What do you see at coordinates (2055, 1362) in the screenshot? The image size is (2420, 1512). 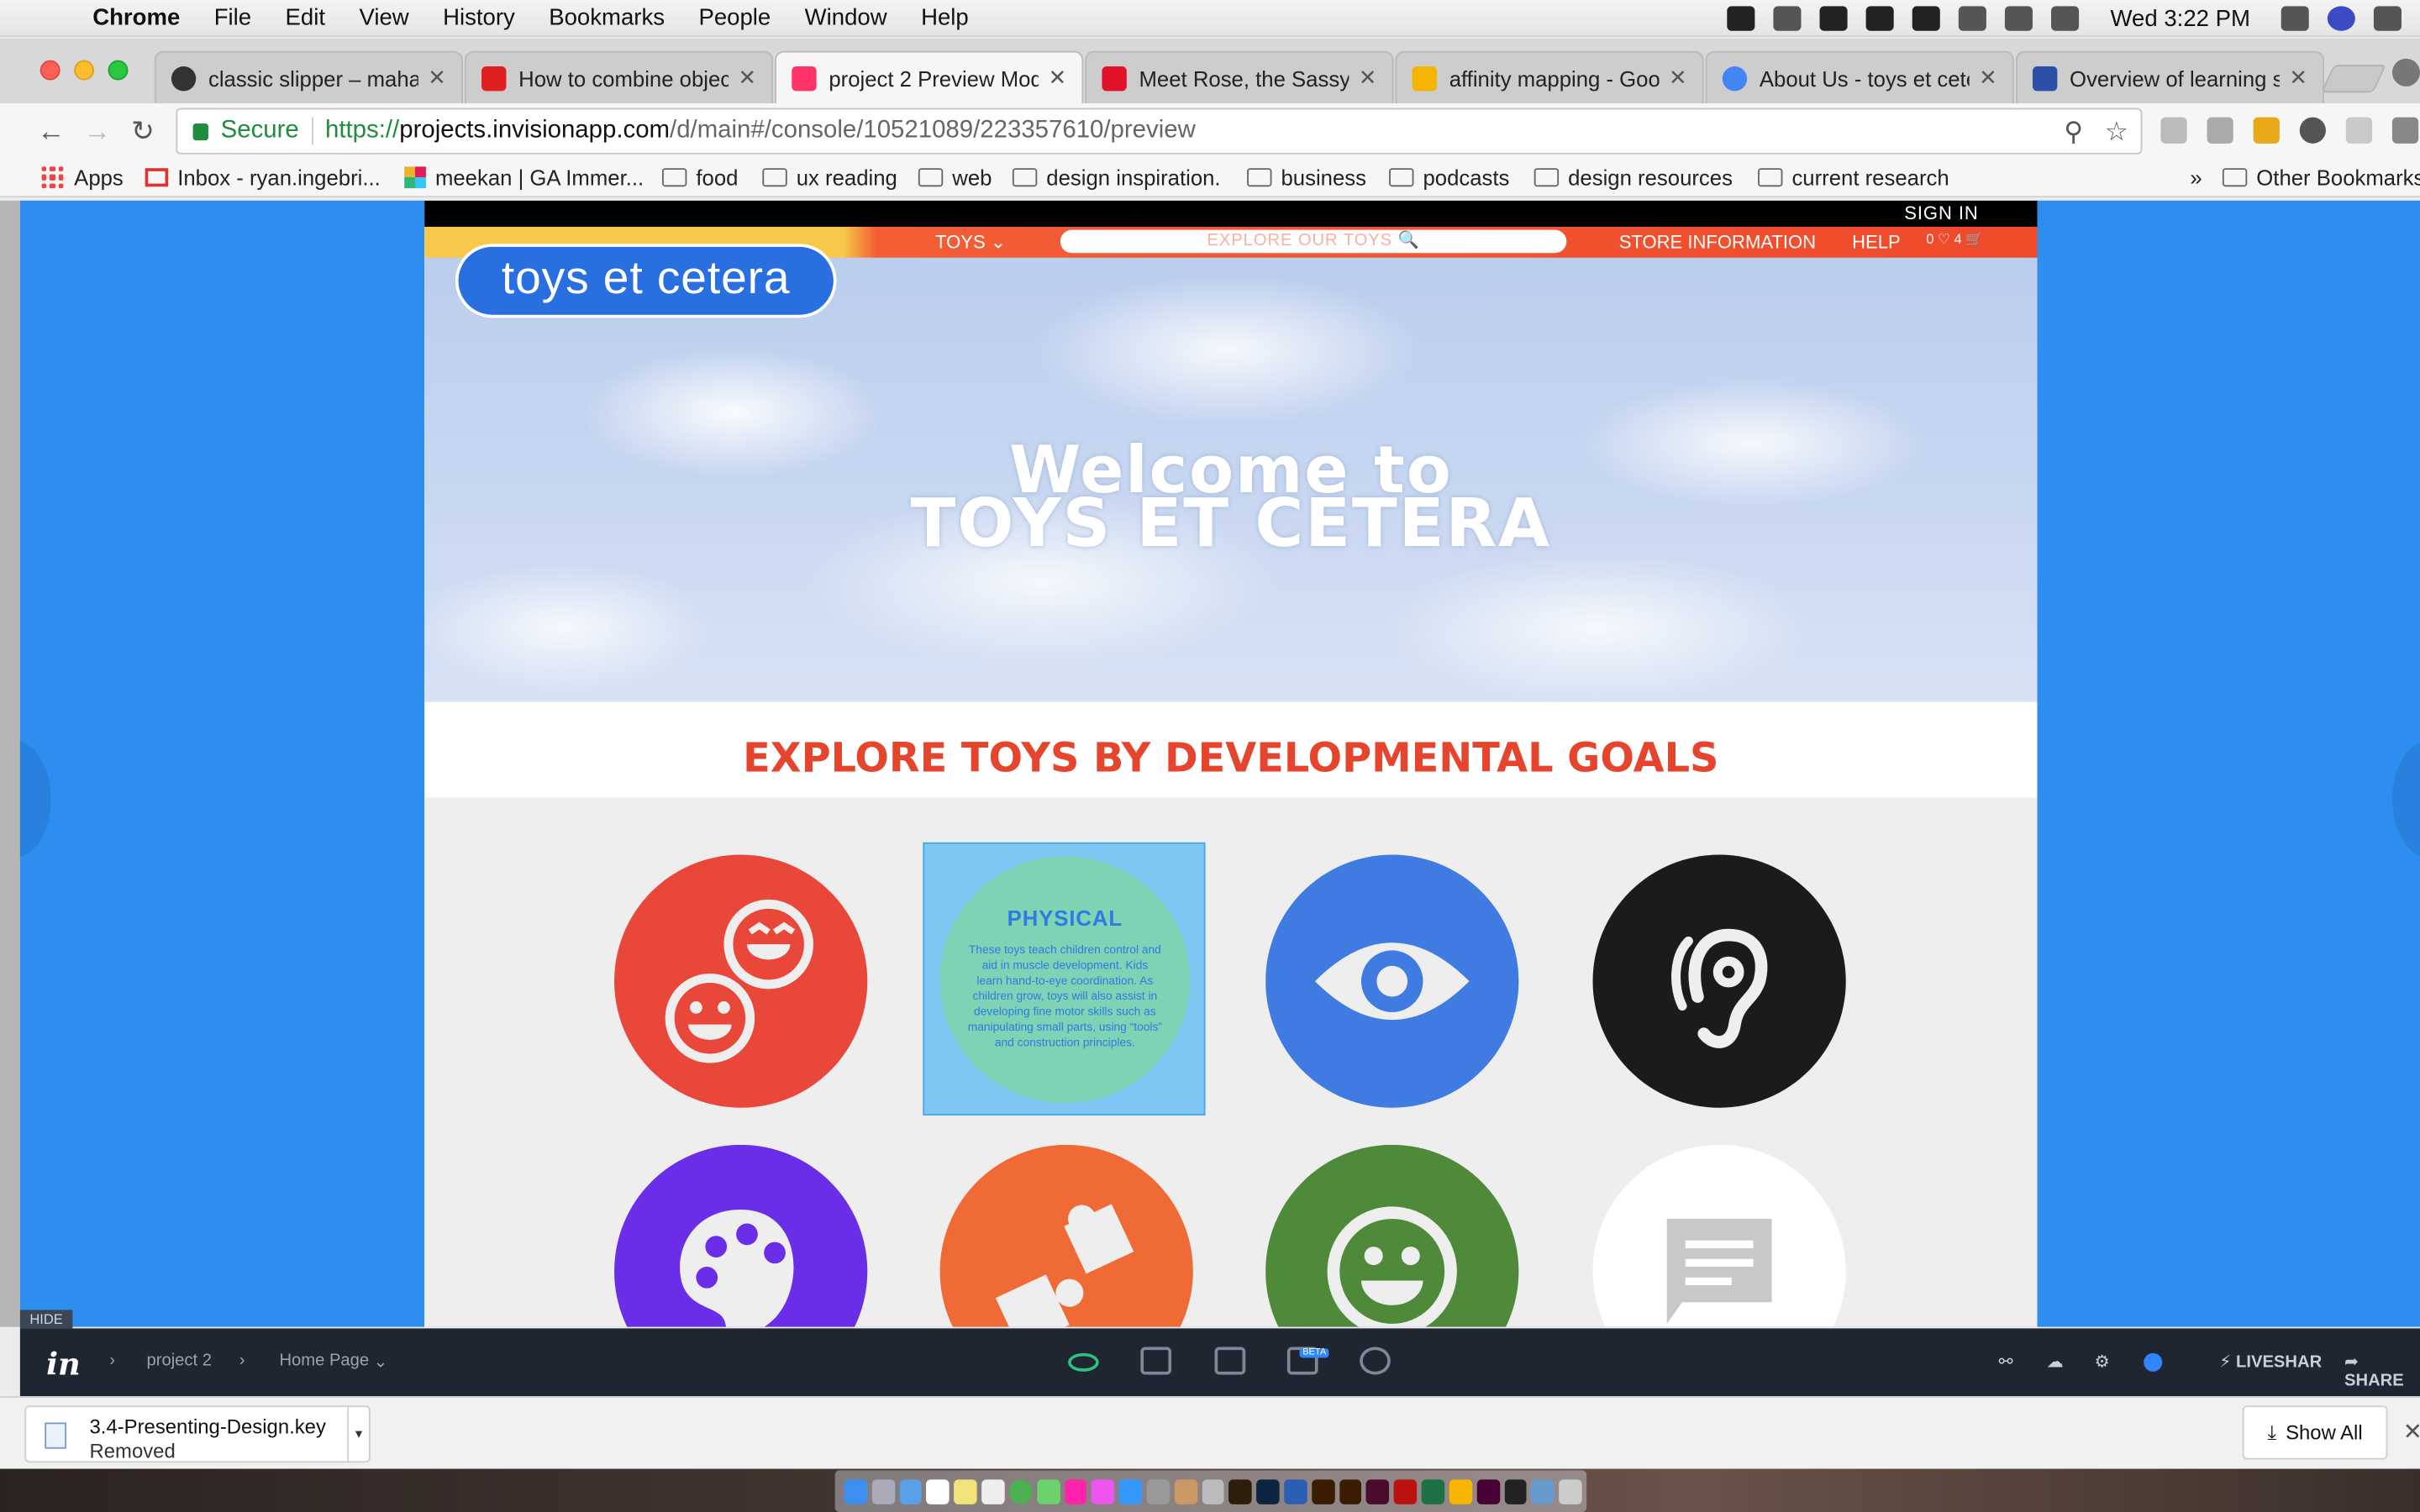 I see `sync-icon: ☁` at bounding box center [2055, 1362].